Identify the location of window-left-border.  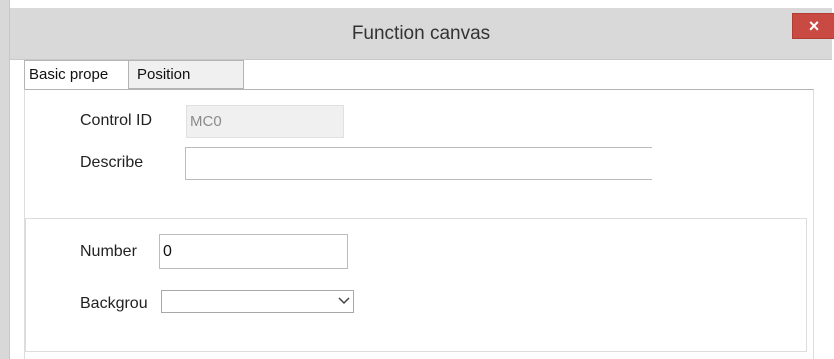
(5, 179).